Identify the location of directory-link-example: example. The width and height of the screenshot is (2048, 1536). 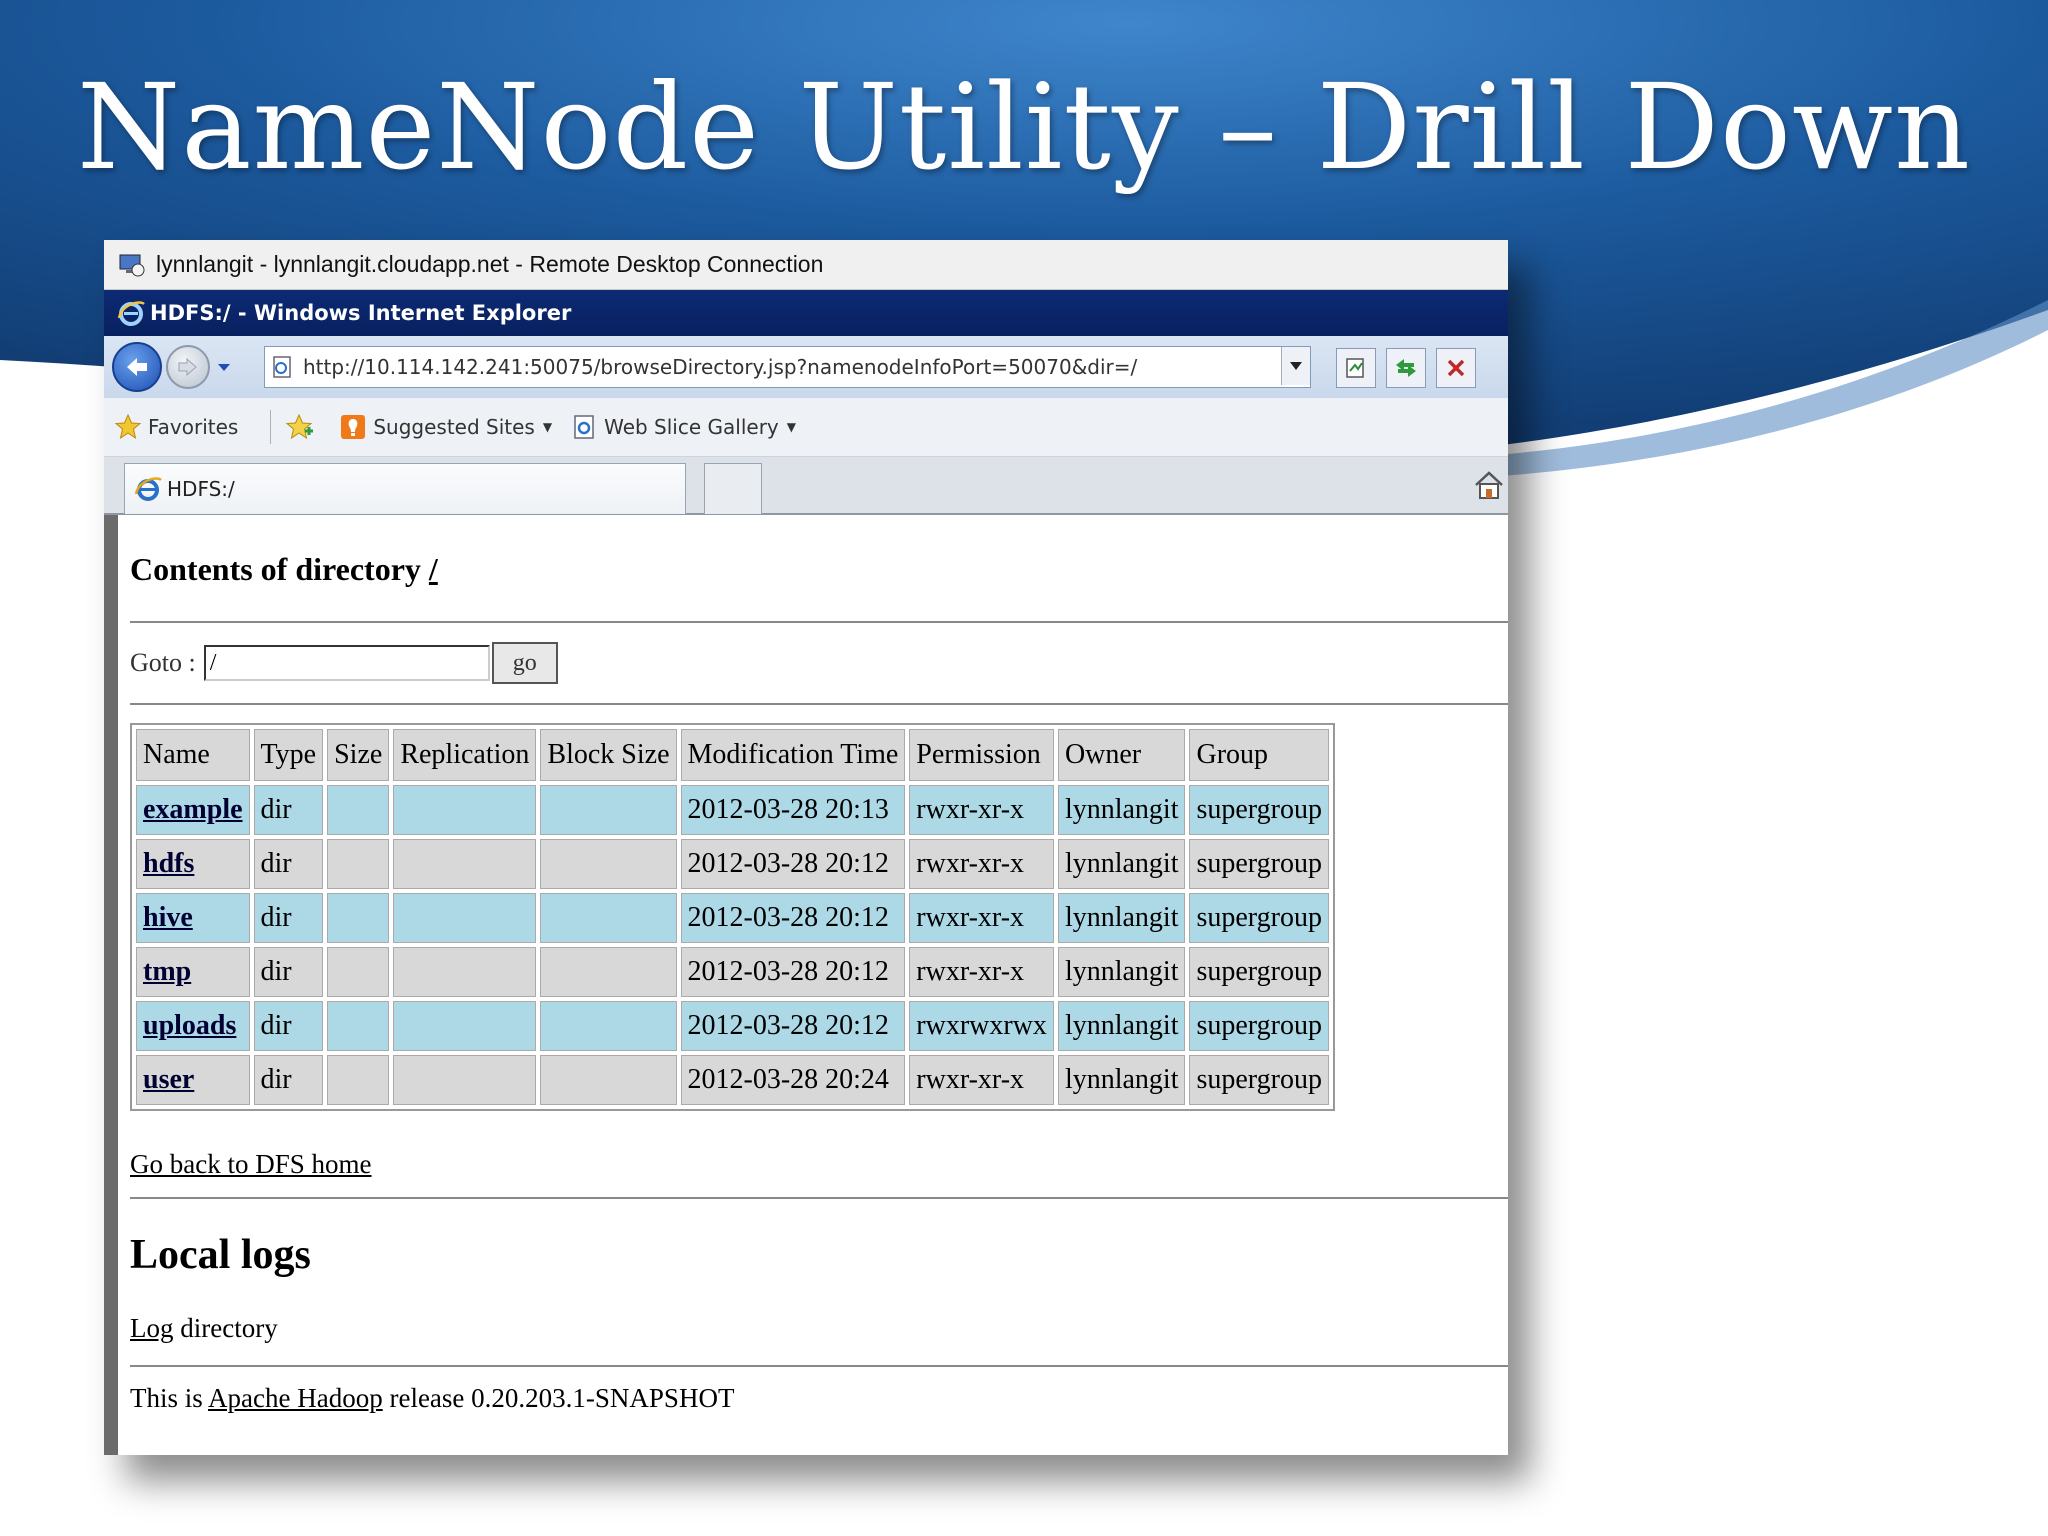
(193, 809).